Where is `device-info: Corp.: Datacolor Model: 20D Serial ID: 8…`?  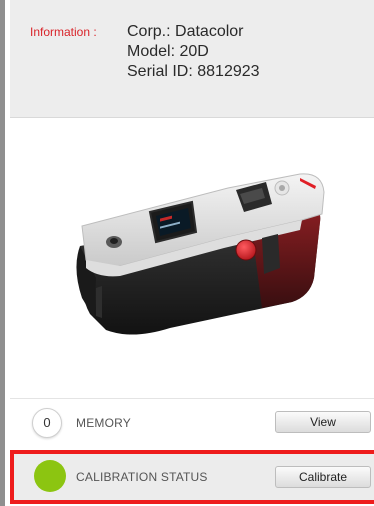 device-info: Corp.: Datacolor Model: 20D Serial ID: 8… is located at coordinates (193, 52).